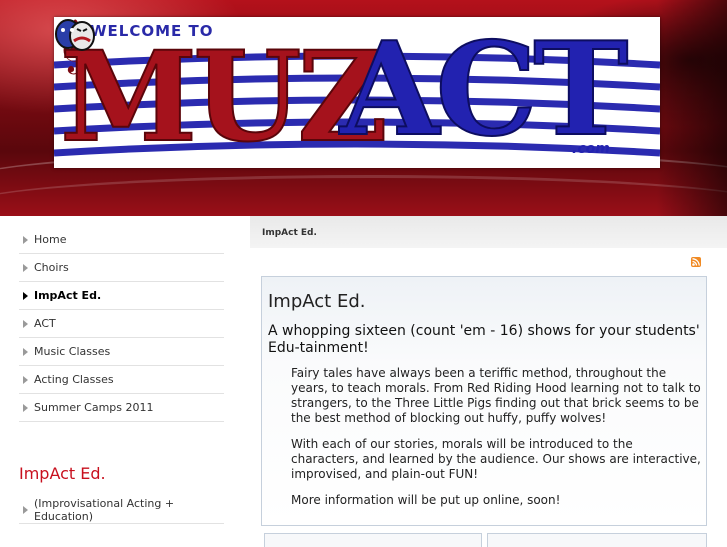 Image resolution: width=727 pixels, height=547 pixels. What do you see at coordinates (74, 379) in the screenshot?
I see `nav-item-label: Acting Classes` at bounding box center [74, 379].